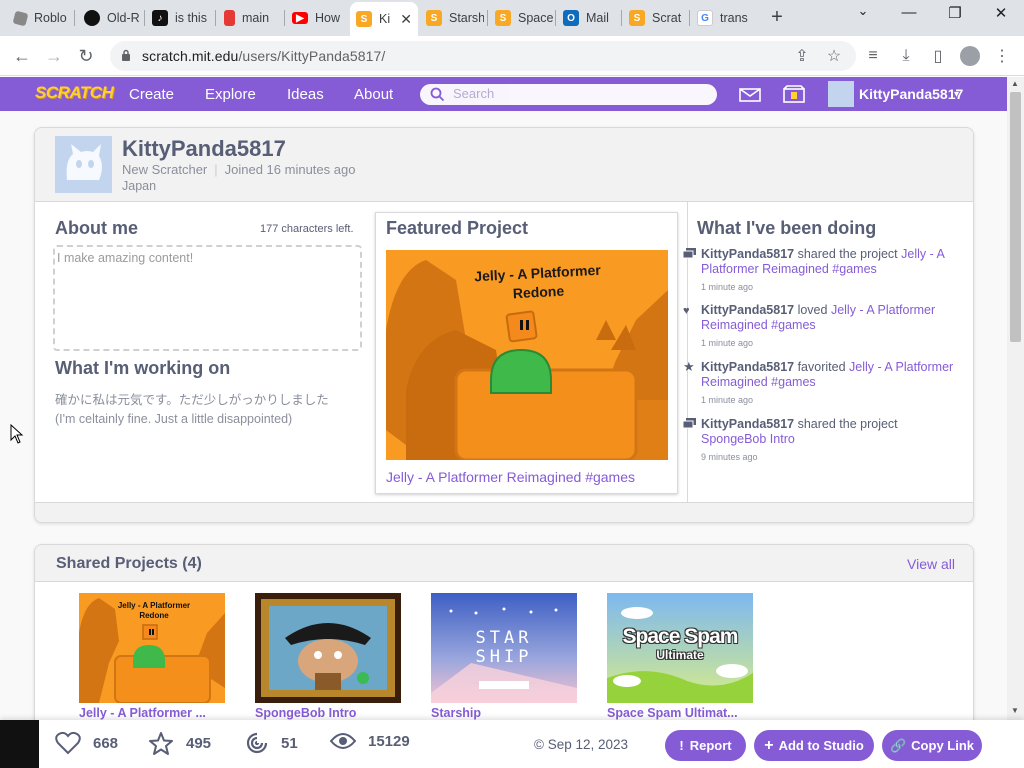  Describe the element at coordinates (54, 56) in the screenshot. I see `forward-icon: →` at that location.